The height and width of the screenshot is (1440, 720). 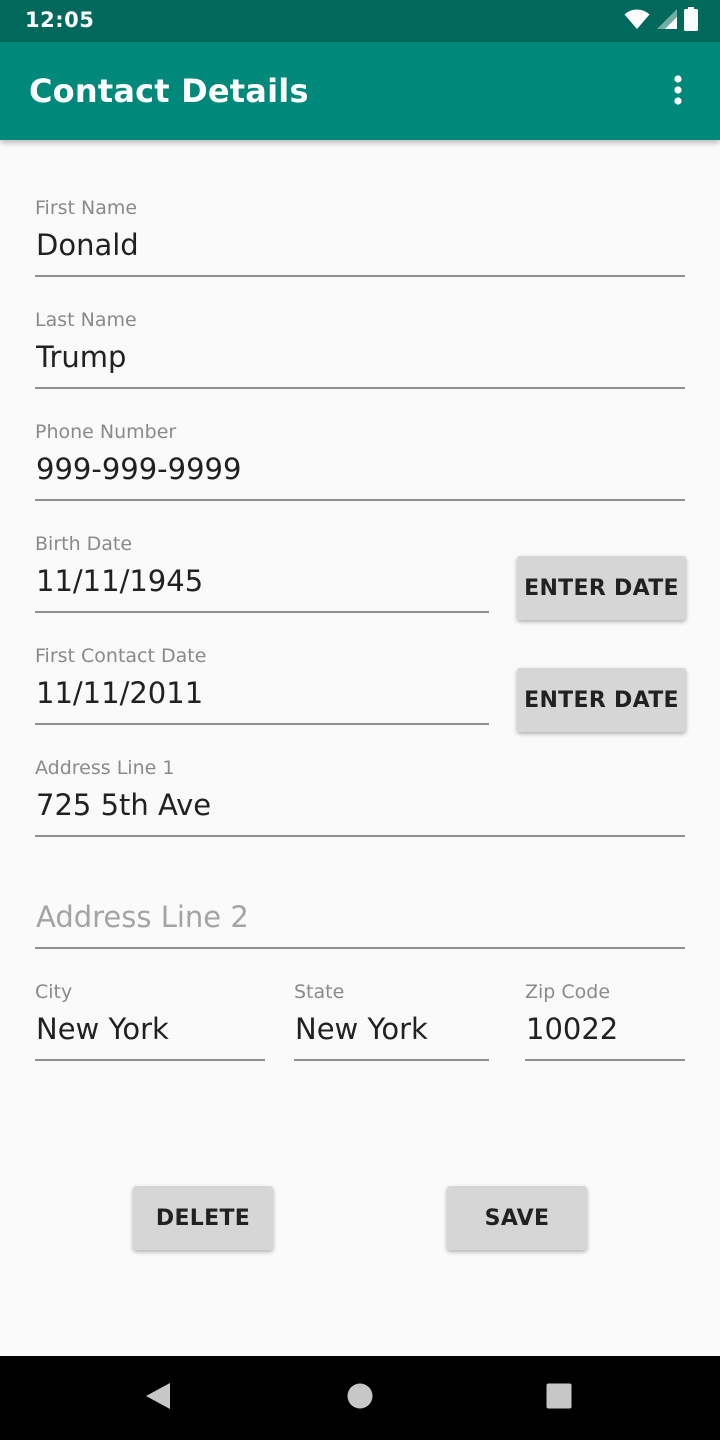 What do you see at coordinates (262, 700) in the screenshot?
I see `first-contact-date-input` at bounding box center [262, 700].